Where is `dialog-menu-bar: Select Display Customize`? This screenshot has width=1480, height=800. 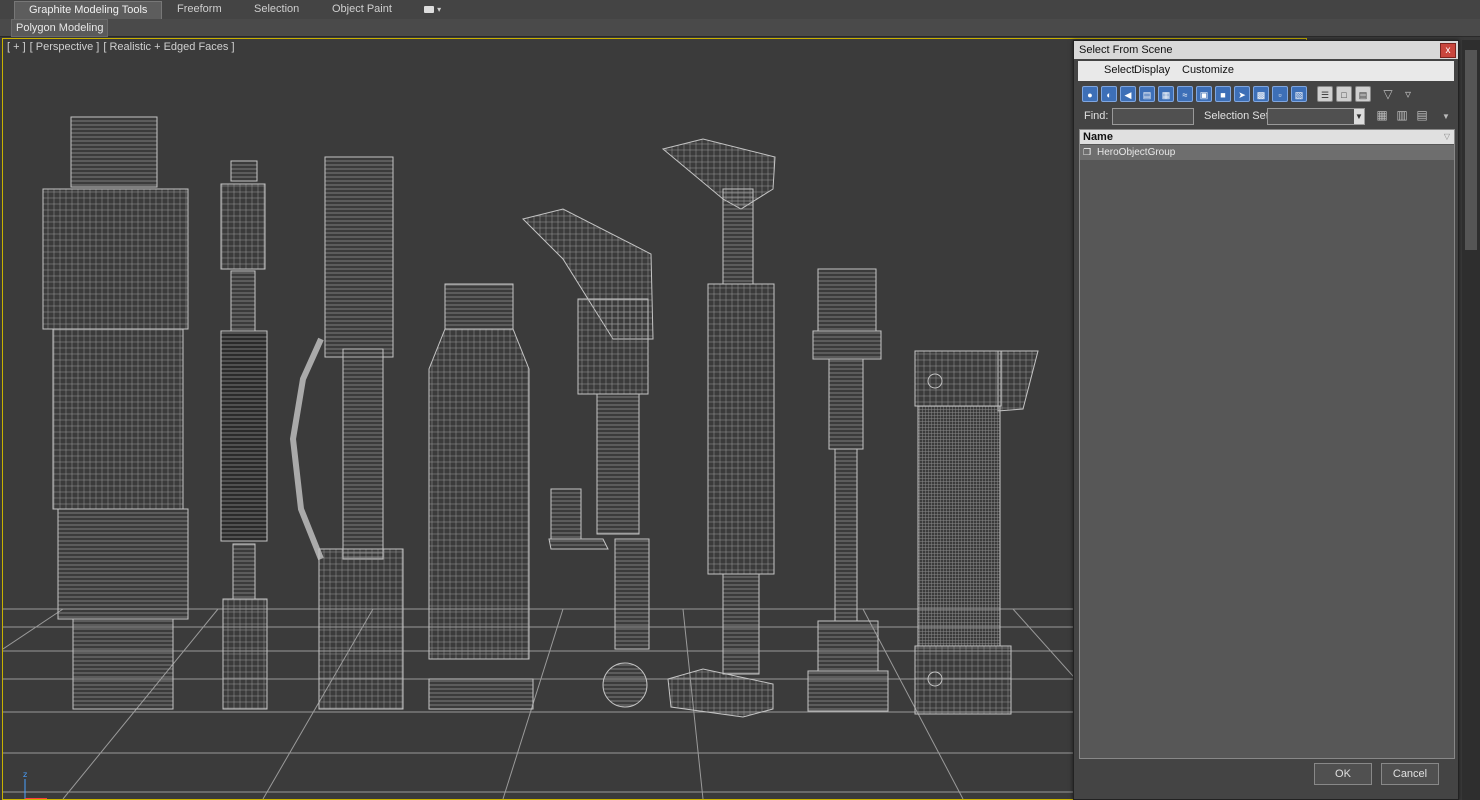
dialog-menu-bar: Select Display Customize is located at coordinates (1266, 71).